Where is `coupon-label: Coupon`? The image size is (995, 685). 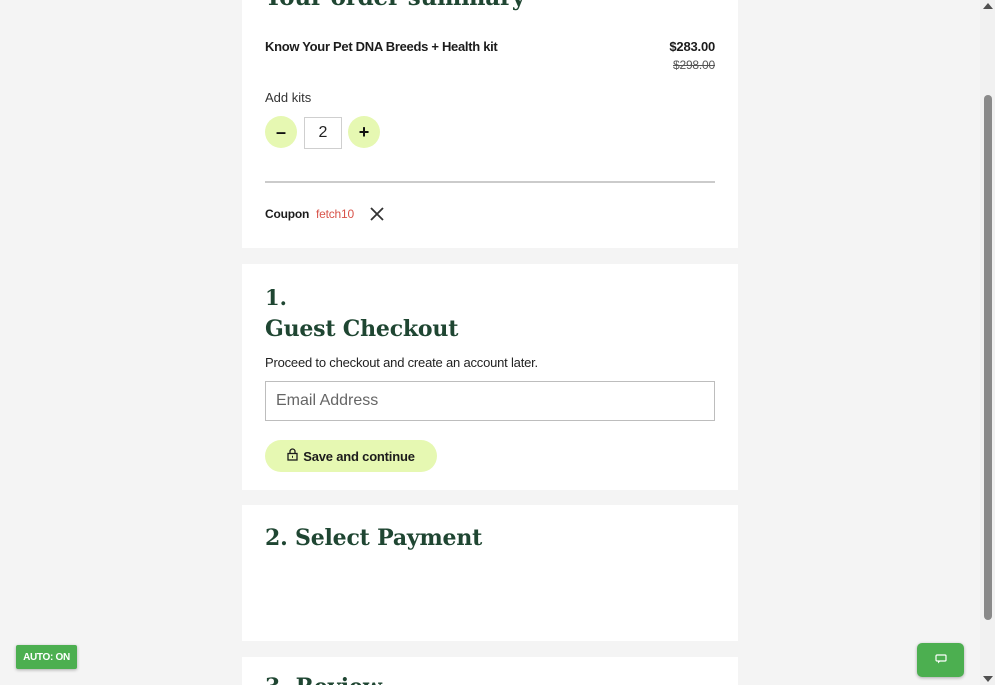 coupon-label: Coupon is located at coordinates (287, 214).